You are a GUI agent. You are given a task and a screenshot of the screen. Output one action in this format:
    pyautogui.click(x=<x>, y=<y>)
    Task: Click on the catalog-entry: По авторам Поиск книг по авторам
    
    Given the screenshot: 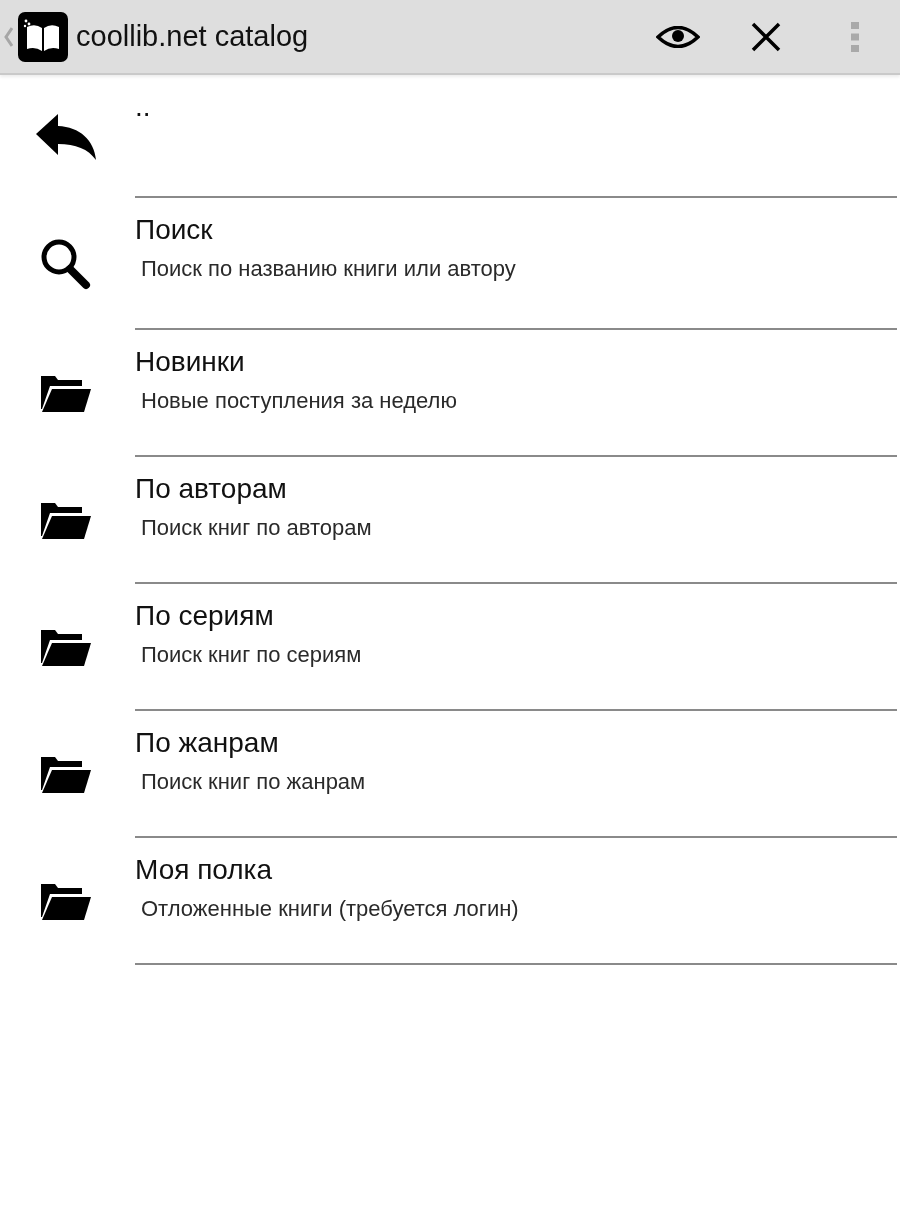 What is the action you would take?
    pyautogui.click(x=450, y=520)
    